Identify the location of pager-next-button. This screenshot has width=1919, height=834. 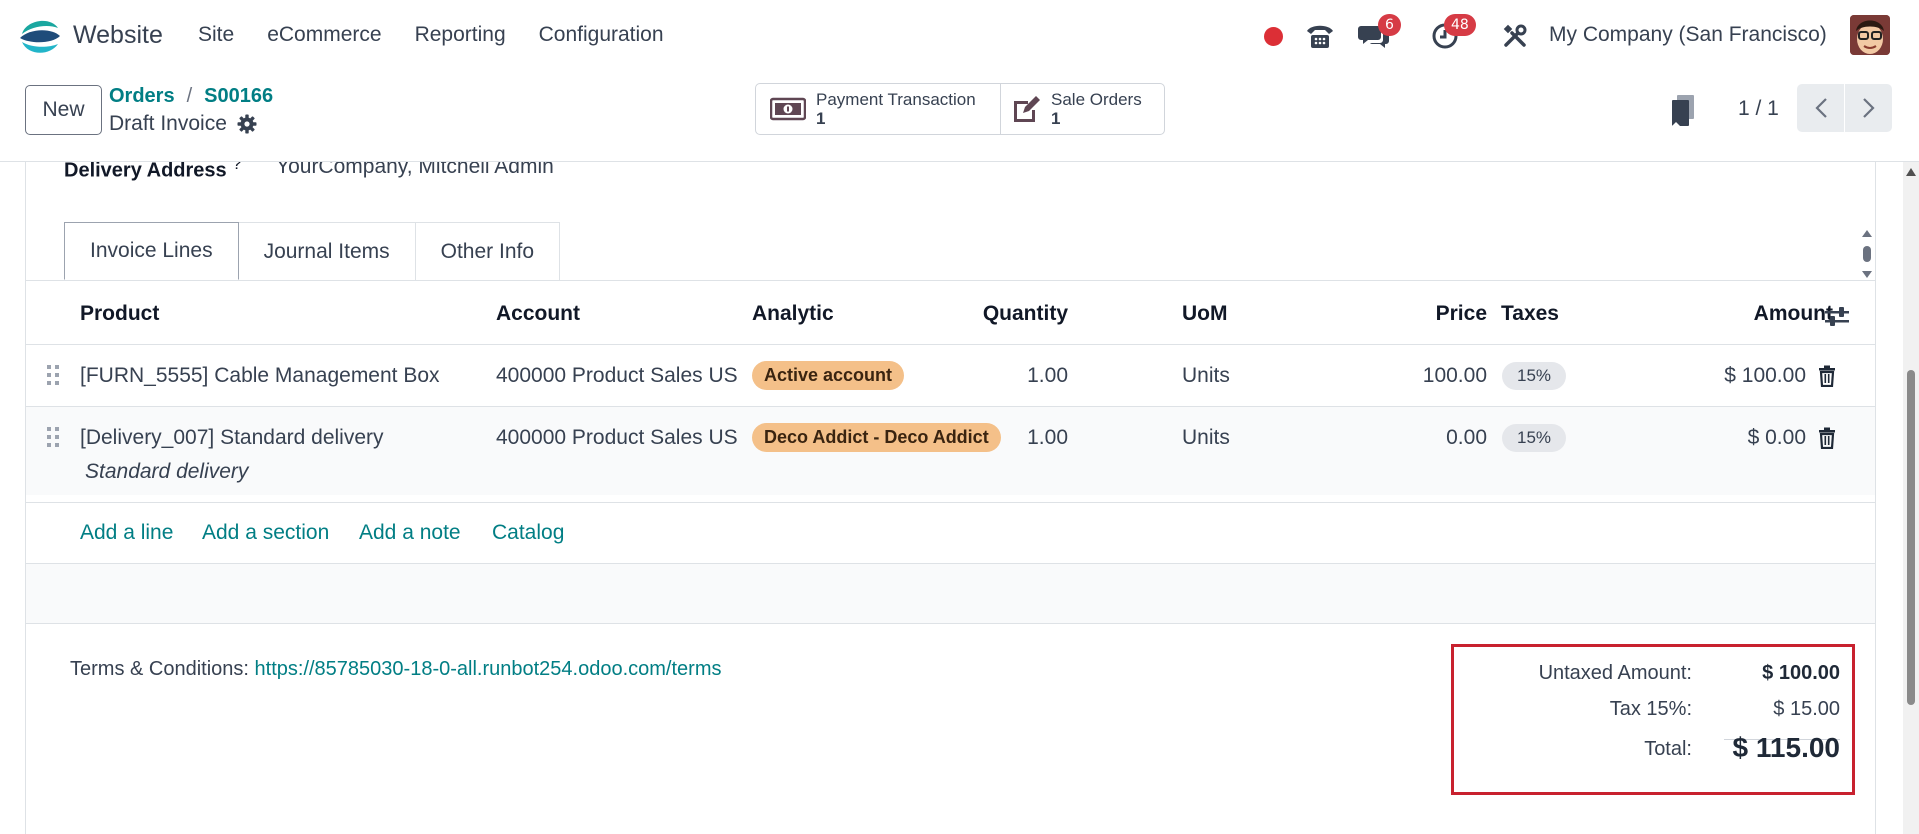
(1868, 108).